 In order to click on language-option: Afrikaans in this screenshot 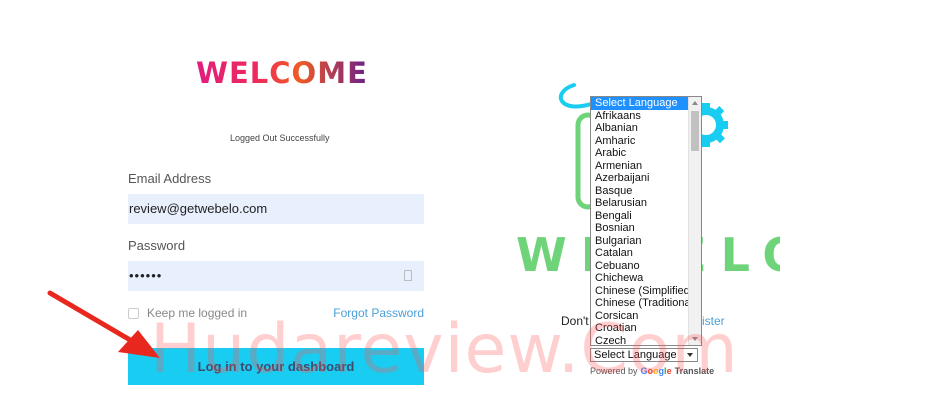, I will do `click(640, 116)`.